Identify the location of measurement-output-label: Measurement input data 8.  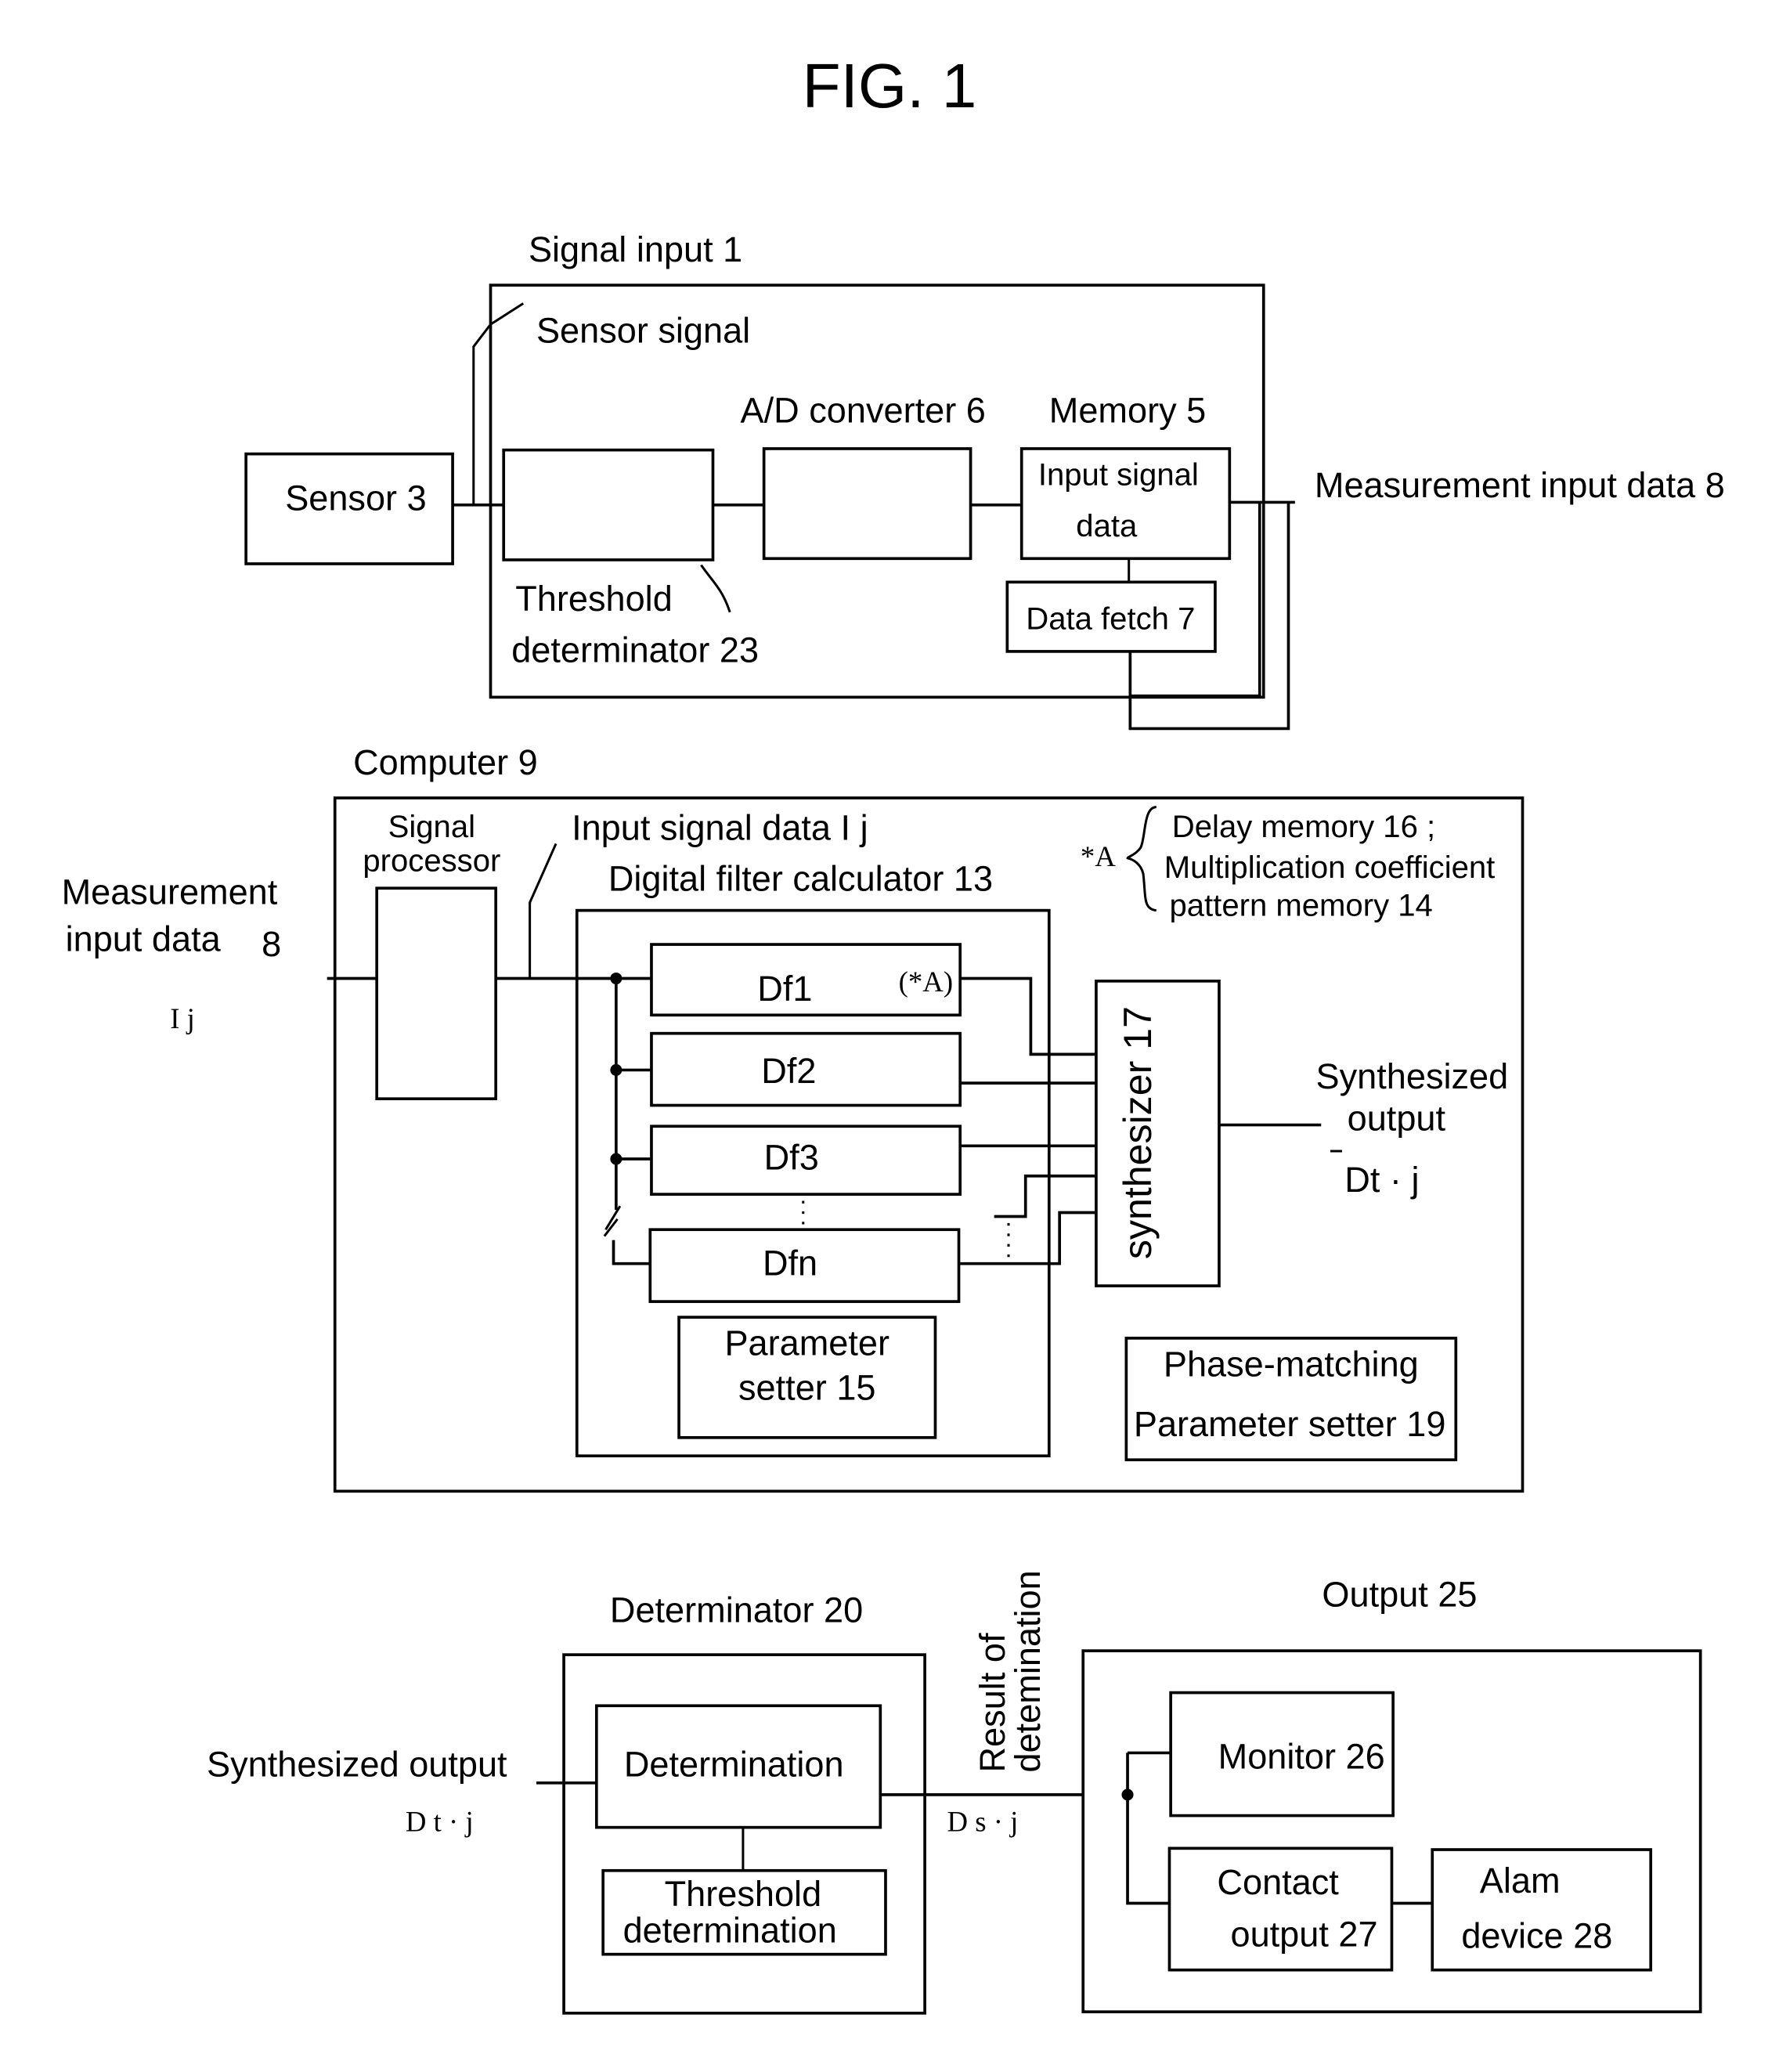
(1520, 485).